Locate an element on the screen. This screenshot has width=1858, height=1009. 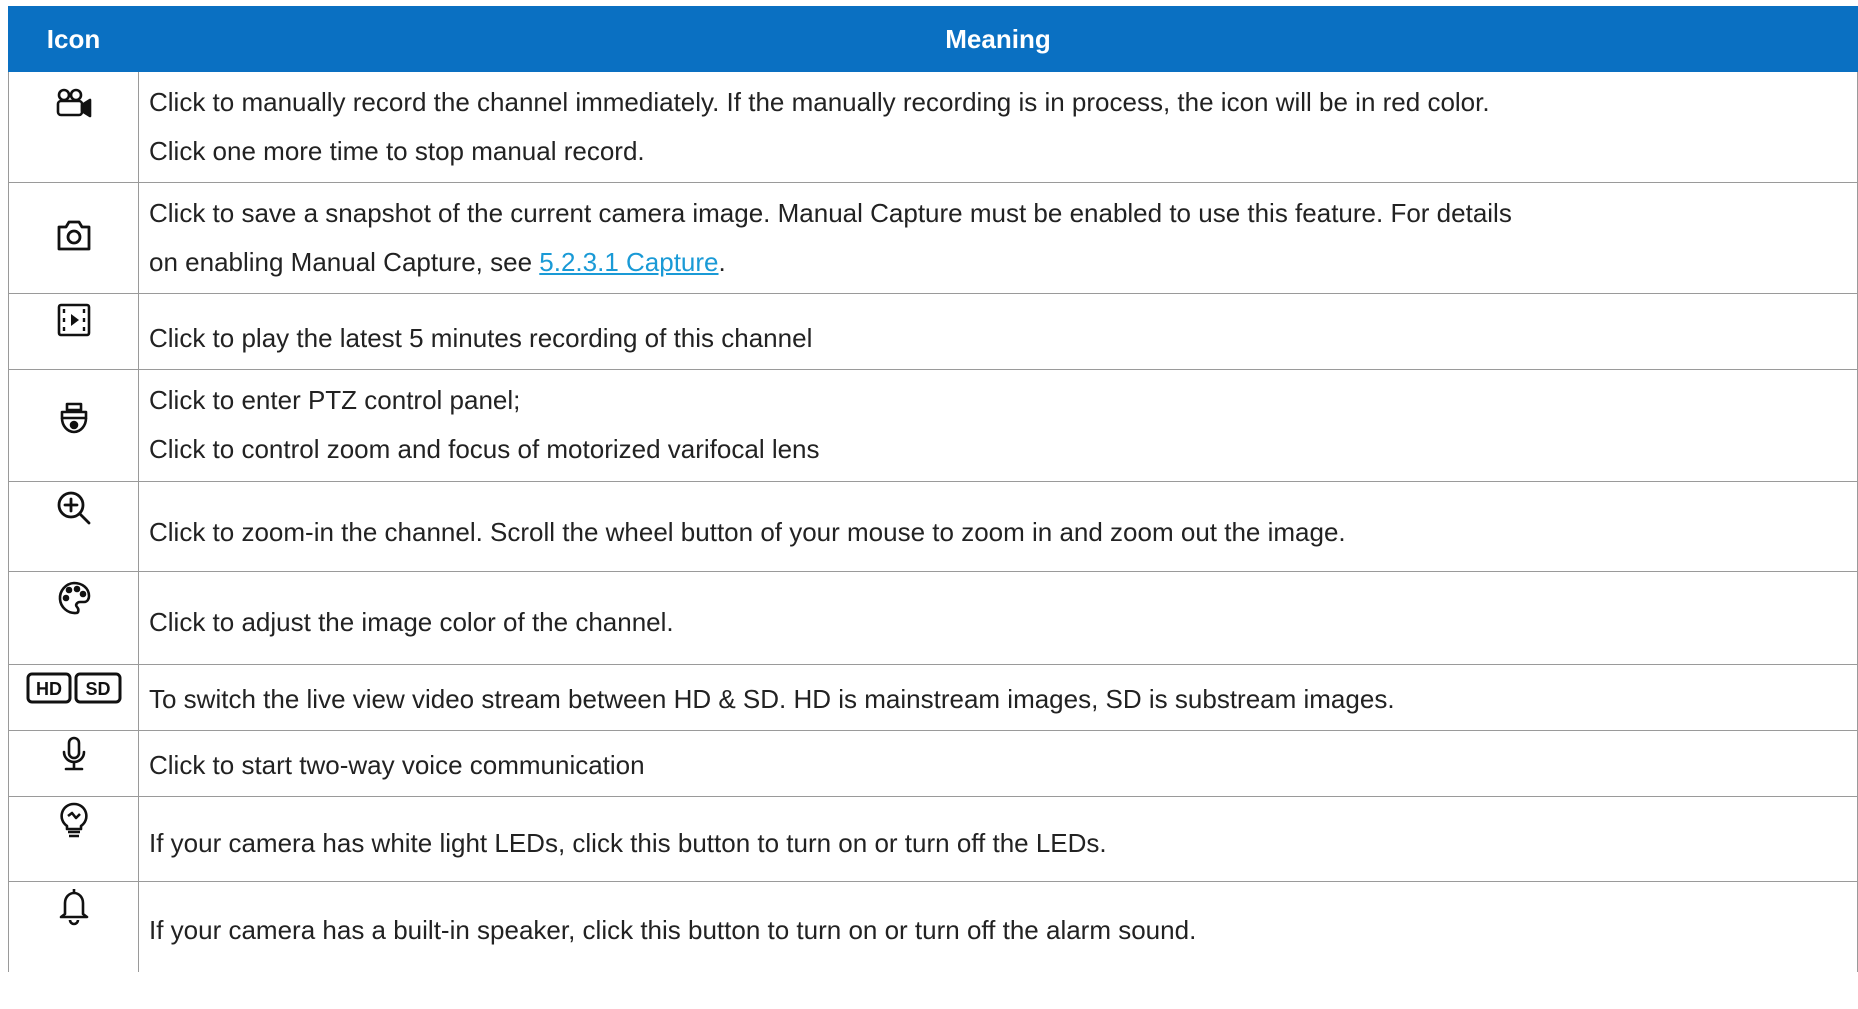
record-camera-icon is located at coordinates (74, 104).